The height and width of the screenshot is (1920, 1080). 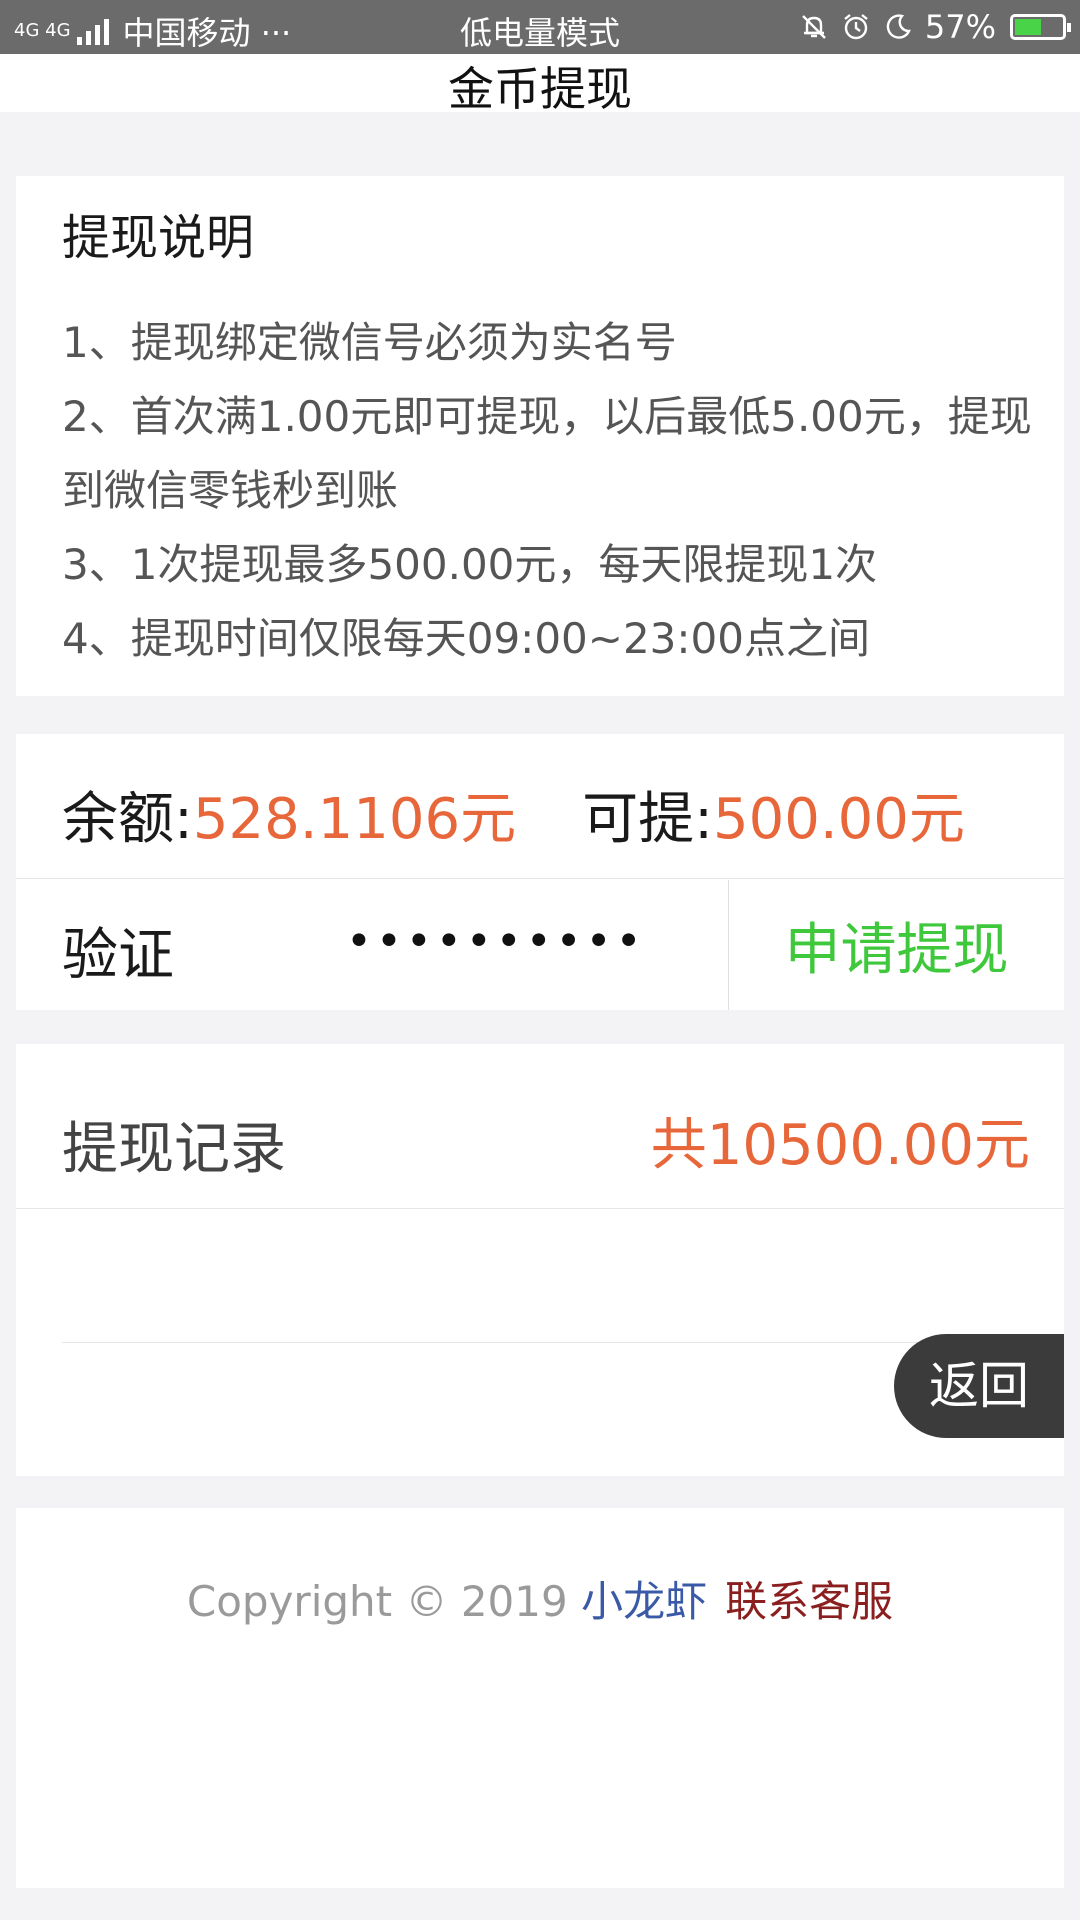 What do you see at coordinates (960, 27) in the screenshot?
I see `battery-percent: 57%` at bounding box center [960, 27].